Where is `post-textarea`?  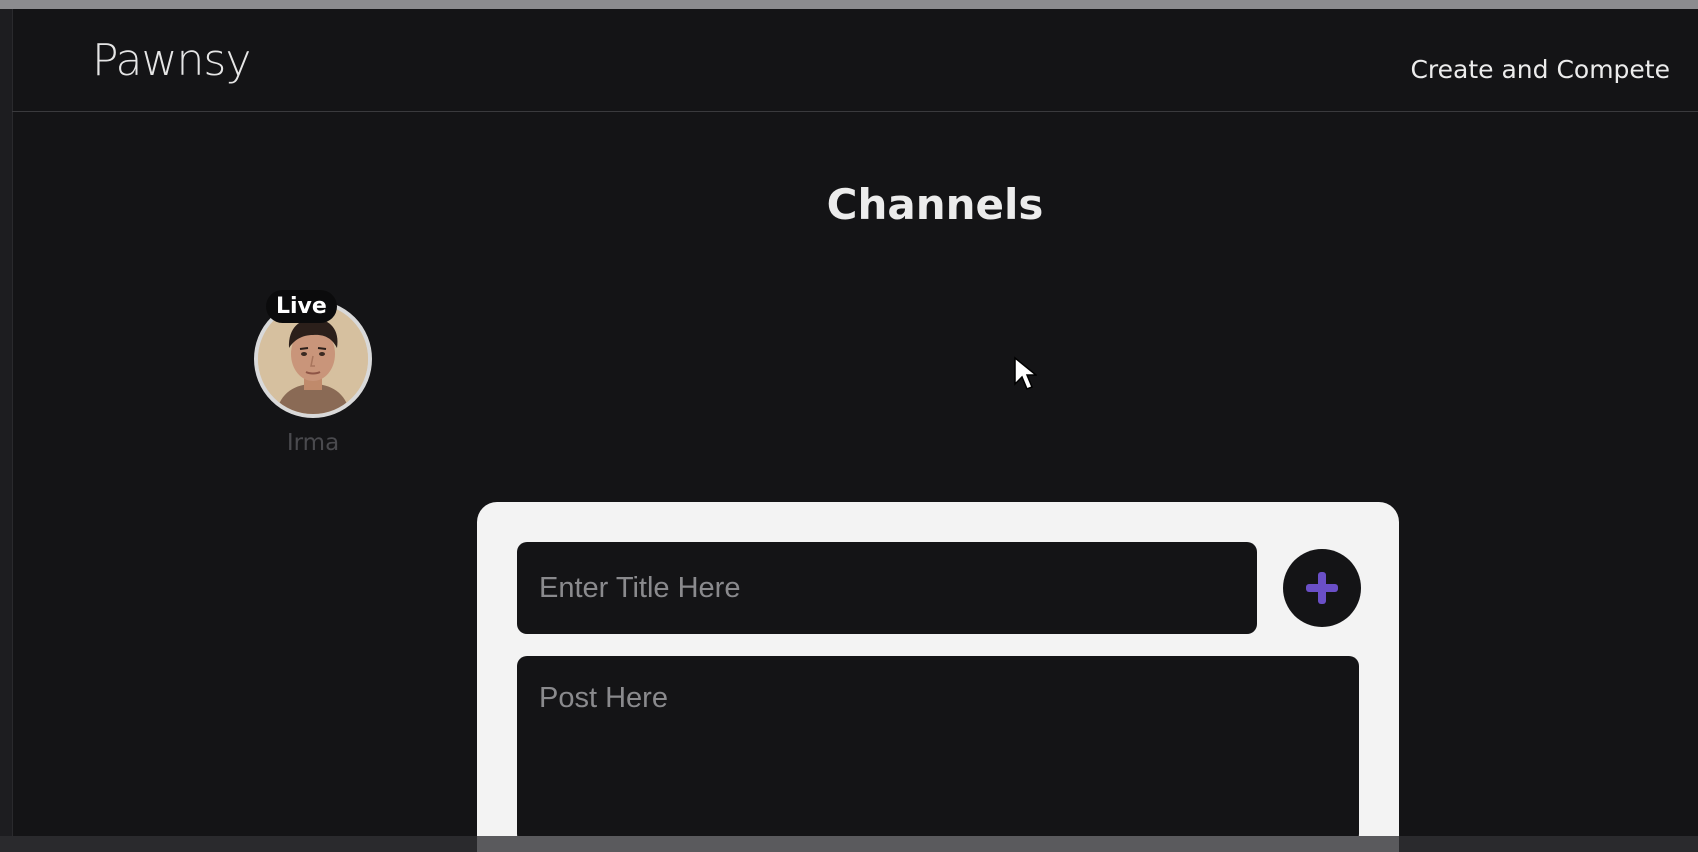 post-textarea is located at coordinates (938, 750).